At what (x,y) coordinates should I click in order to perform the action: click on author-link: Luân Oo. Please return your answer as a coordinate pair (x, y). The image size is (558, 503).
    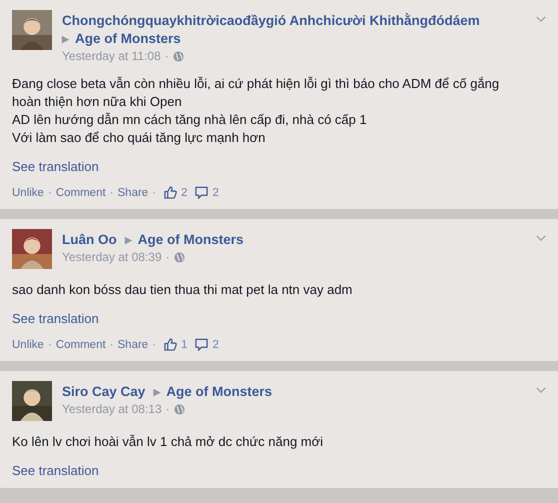
    Looking at the image, I should click on (89, 240).